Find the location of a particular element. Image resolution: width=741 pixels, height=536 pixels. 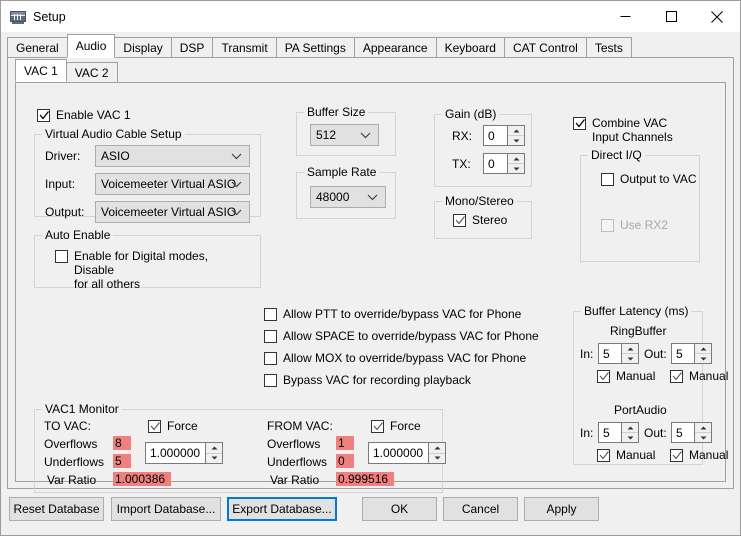

output-to-vac-checkbox: Output to VAC is located at coordinates (648, 179).